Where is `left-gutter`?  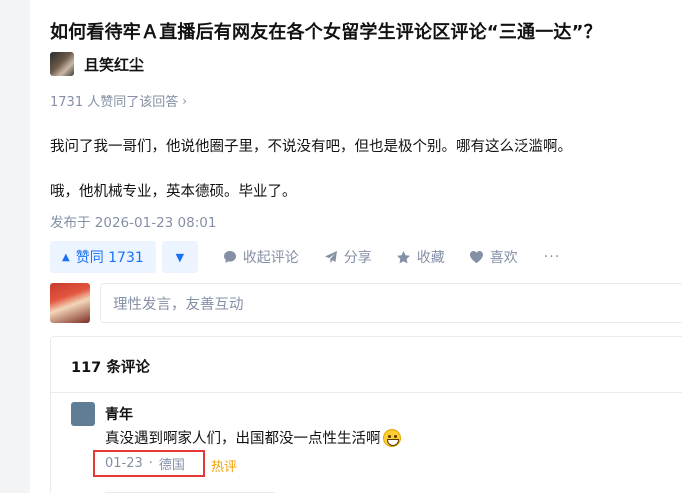
left-gutter is located at coordinates (15, 246).